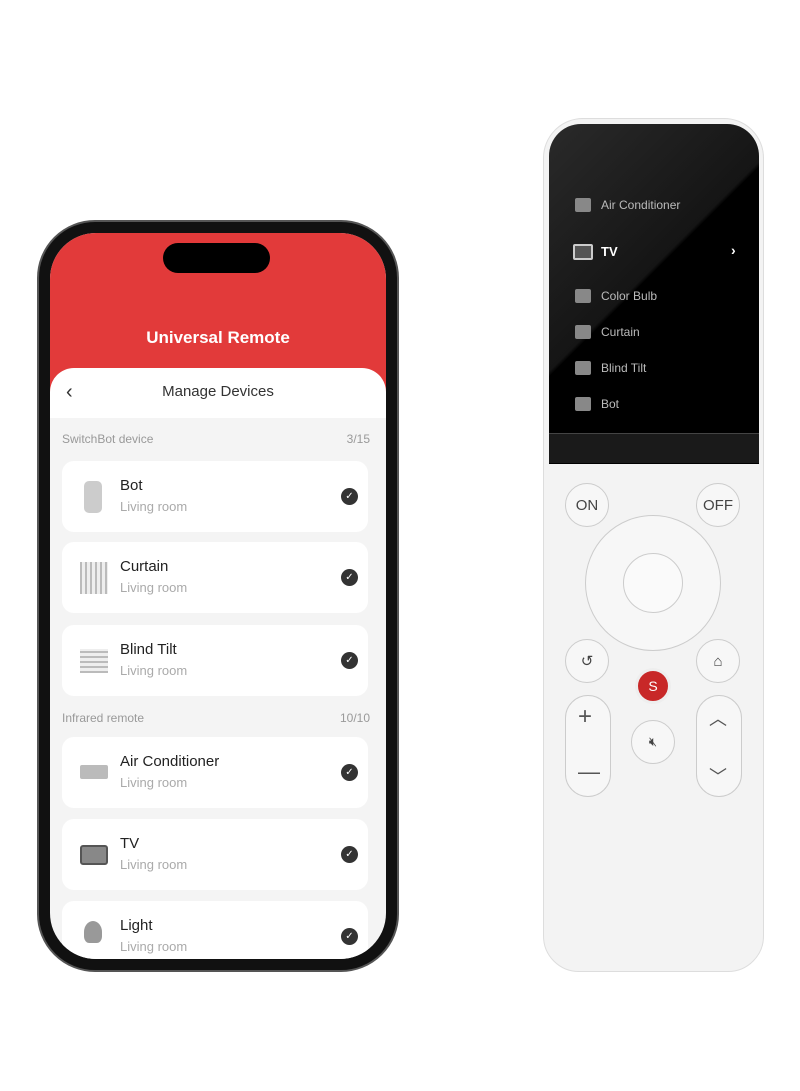  Describe the element at coordinates (653, 583) in the screenshot. I see `ok-button` at that location.